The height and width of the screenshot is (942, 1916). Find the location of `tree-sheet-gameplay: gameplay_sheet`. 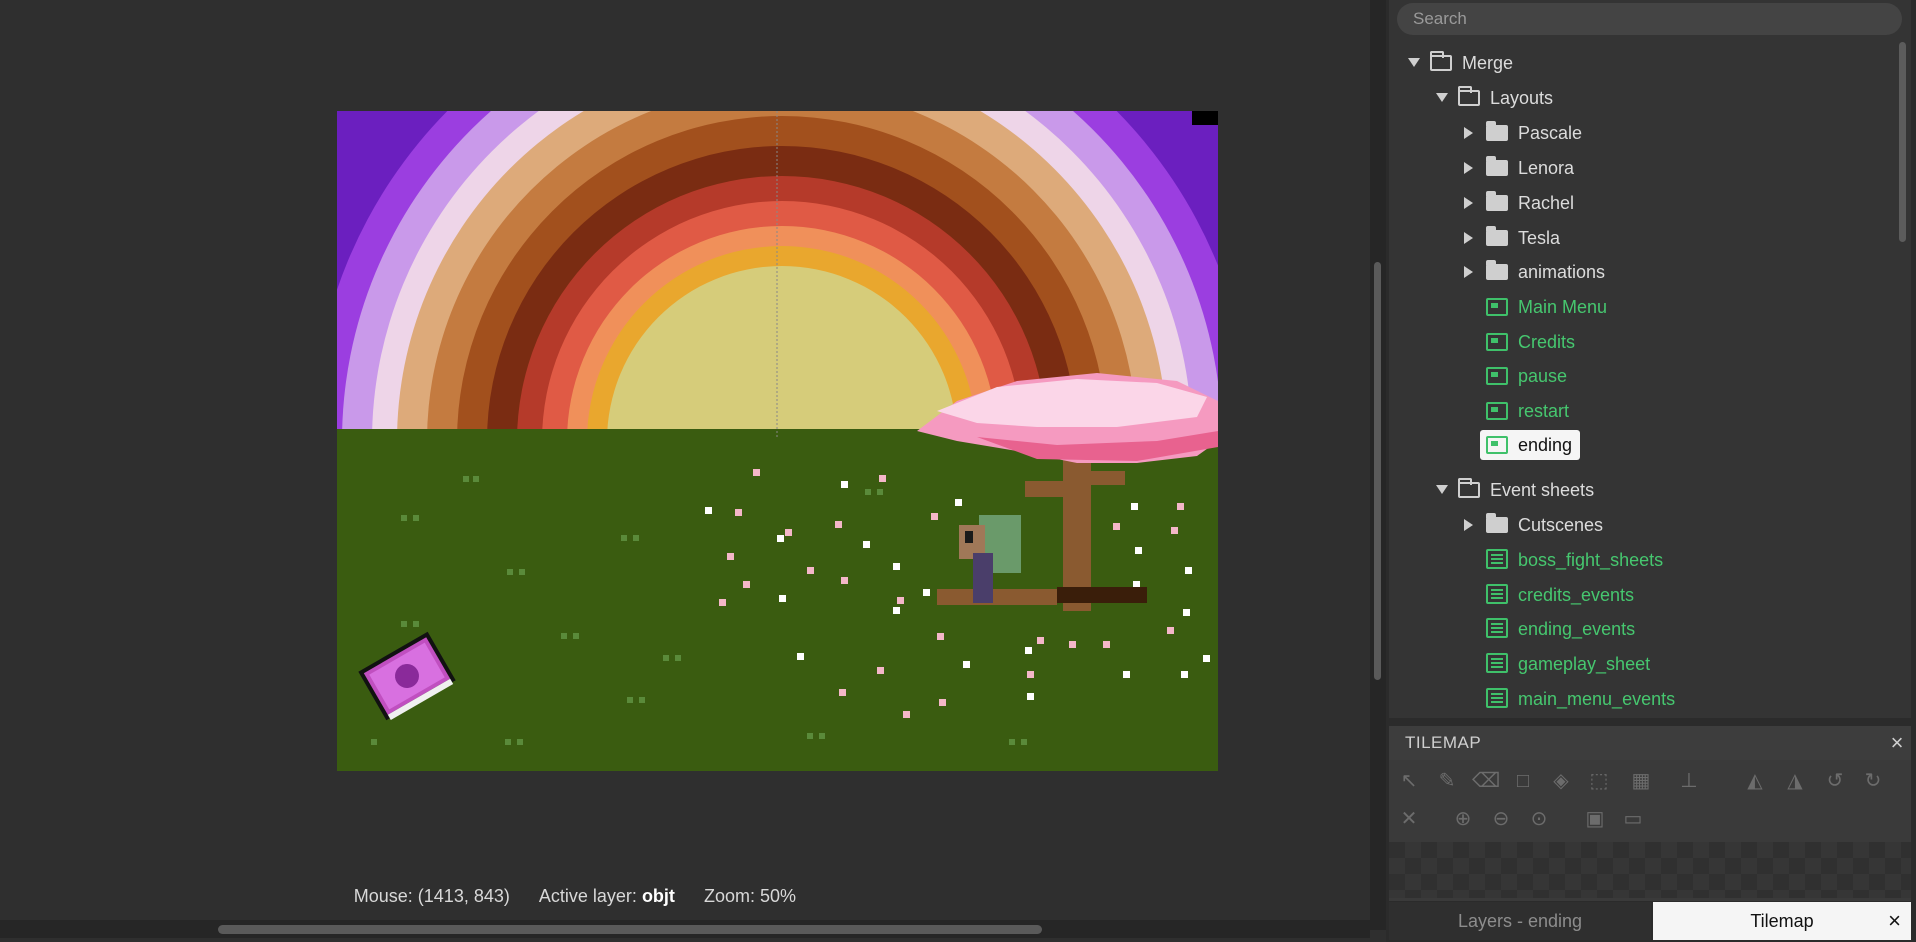

tree-sheet-gameplay: gameplay_sheet is located at coordinates (1568, 664).